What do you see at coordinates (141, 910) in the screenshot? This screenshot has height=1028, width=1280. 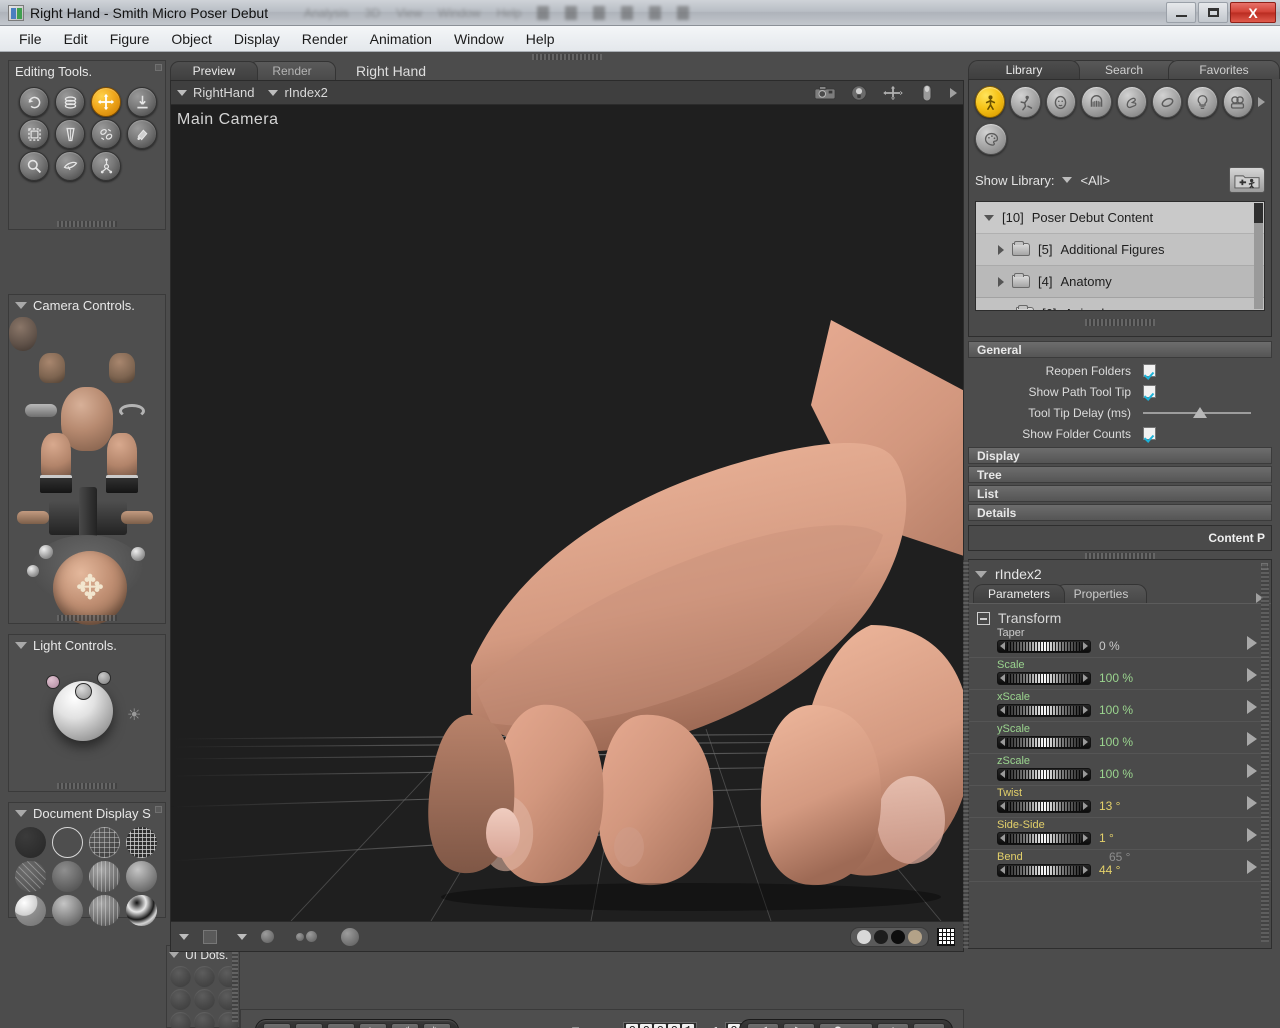 I see `style-cartoon` at bounding box center [141, 910].